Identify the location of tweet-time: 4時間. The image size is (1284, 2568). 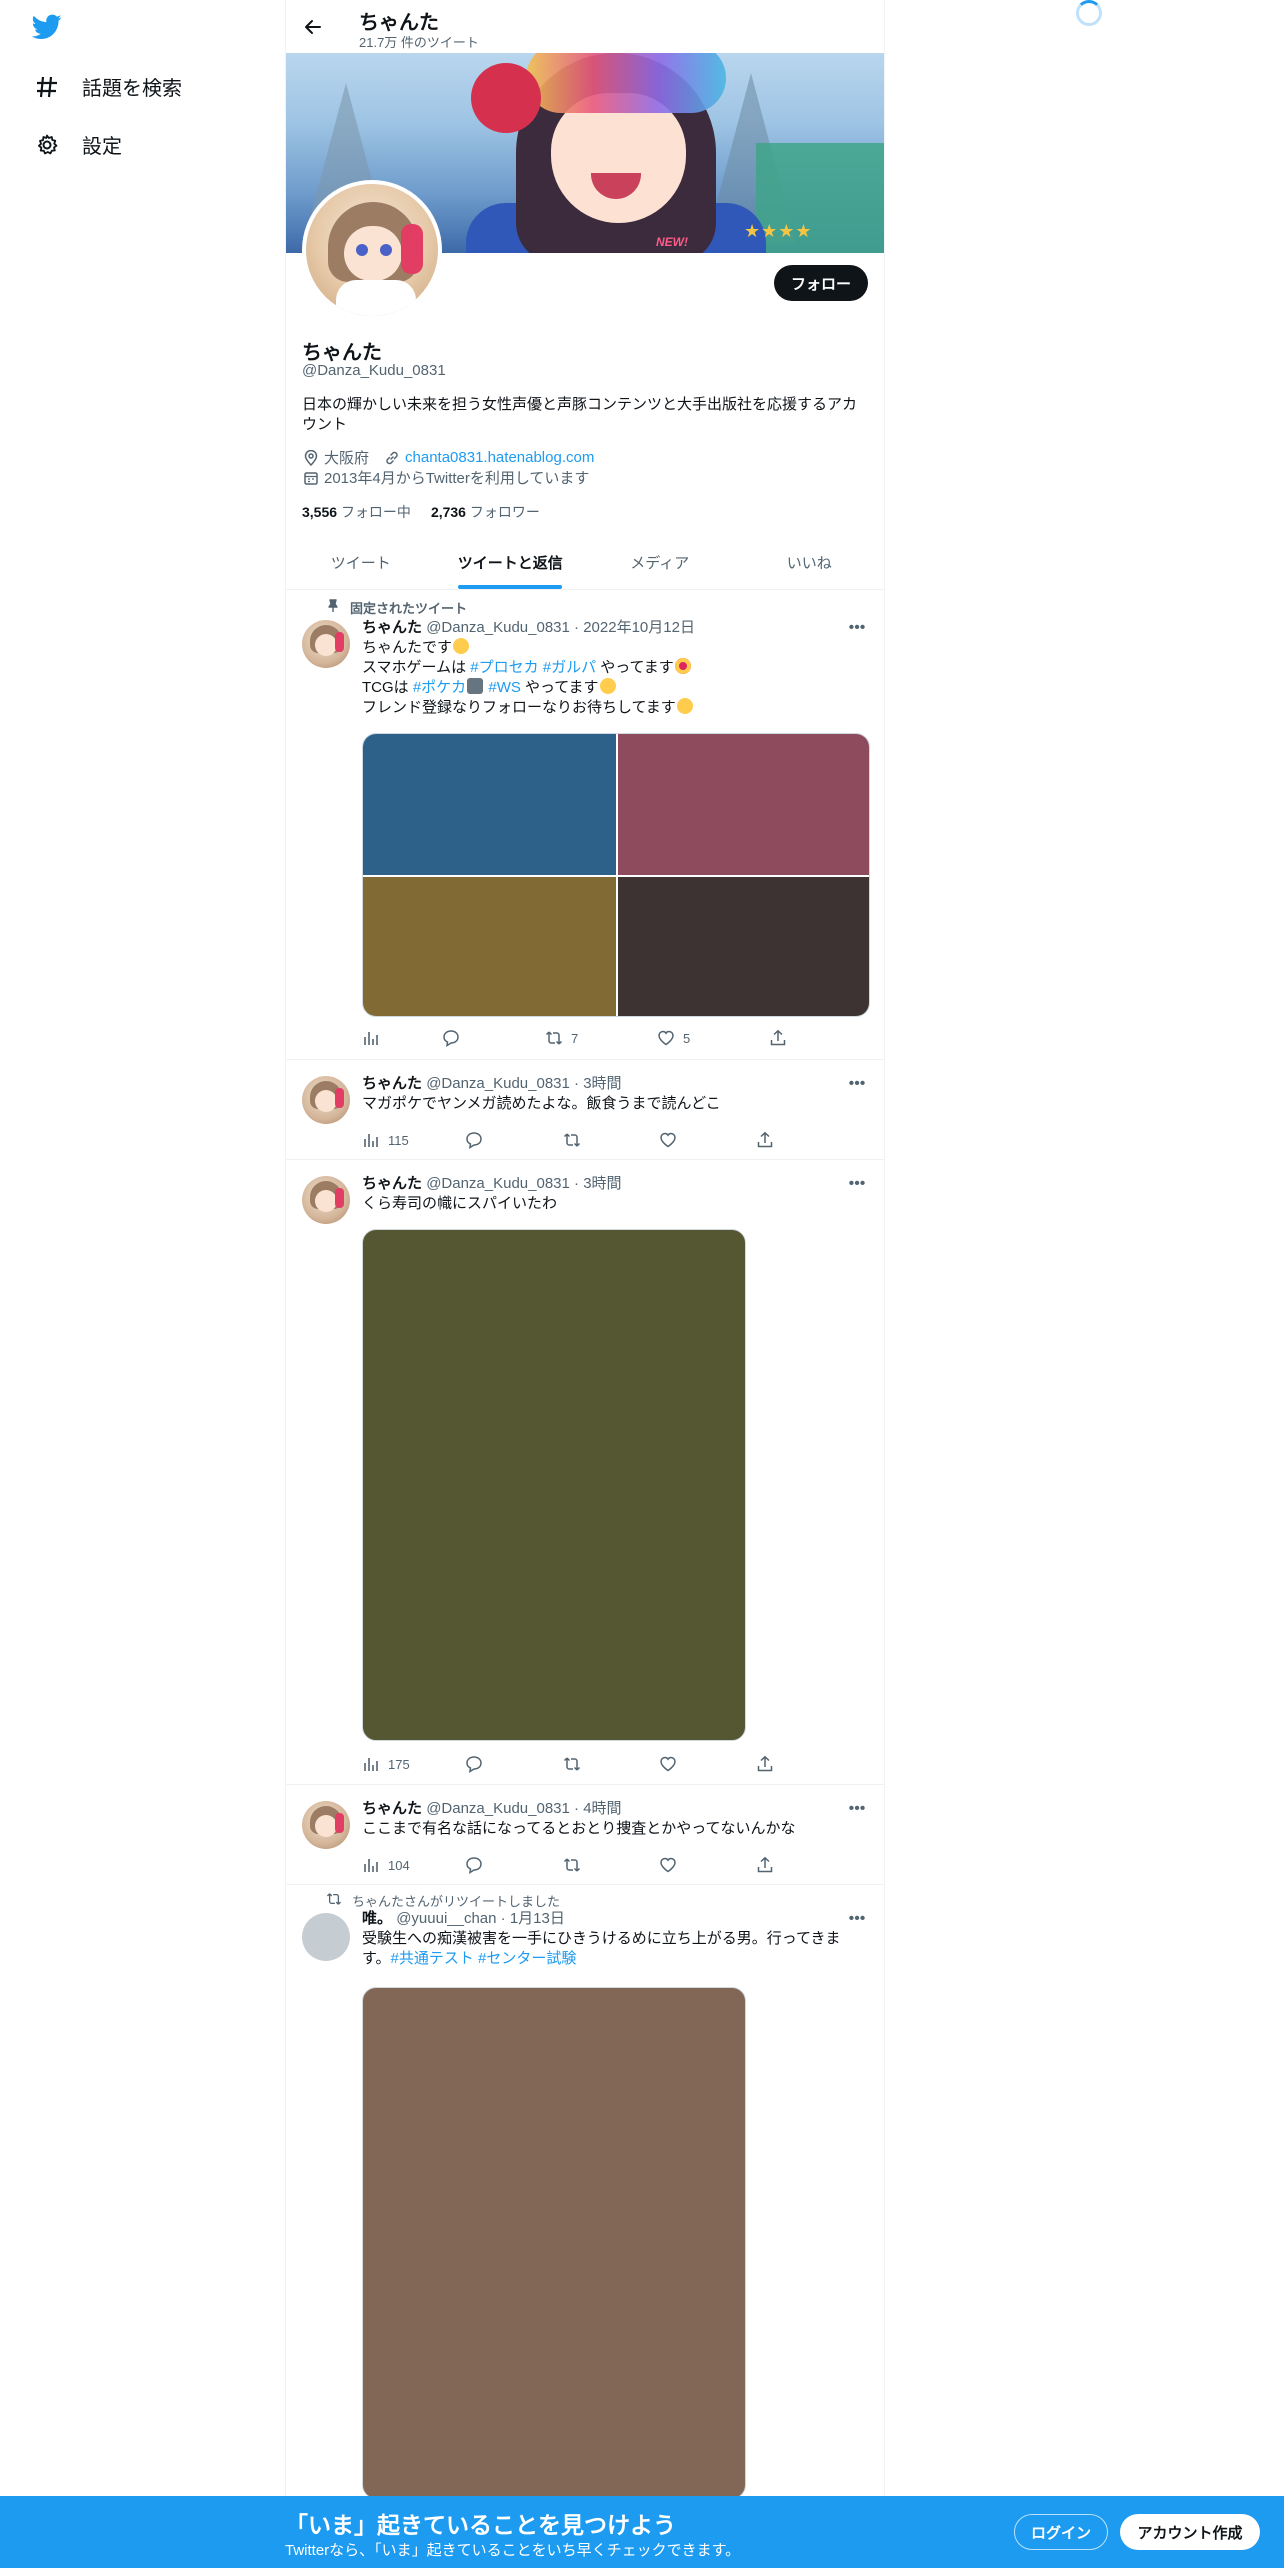
(602, 1808).